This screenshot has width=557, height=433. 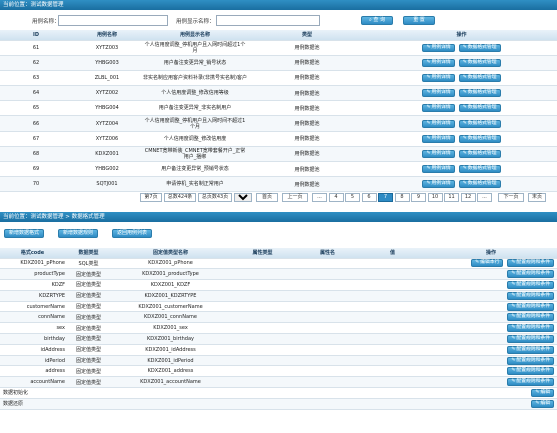 I want to click on row-format-code: KDZF, so click(x=33, y=285).